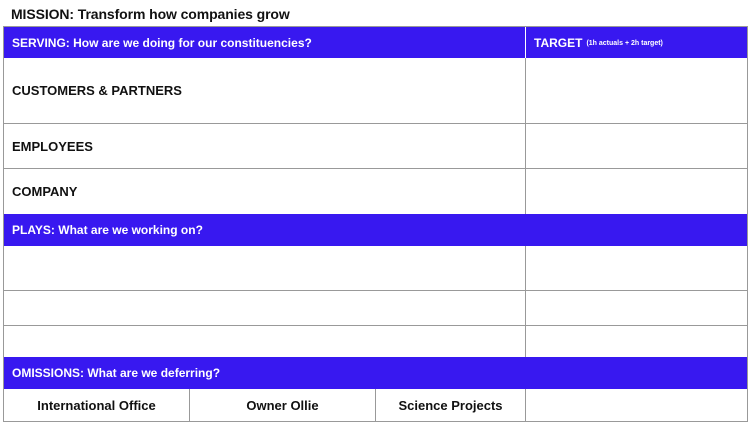 The width and height of the screenshot is (750, 424). I want to click on omission-item: Owner Ollie, so click(283, 405).